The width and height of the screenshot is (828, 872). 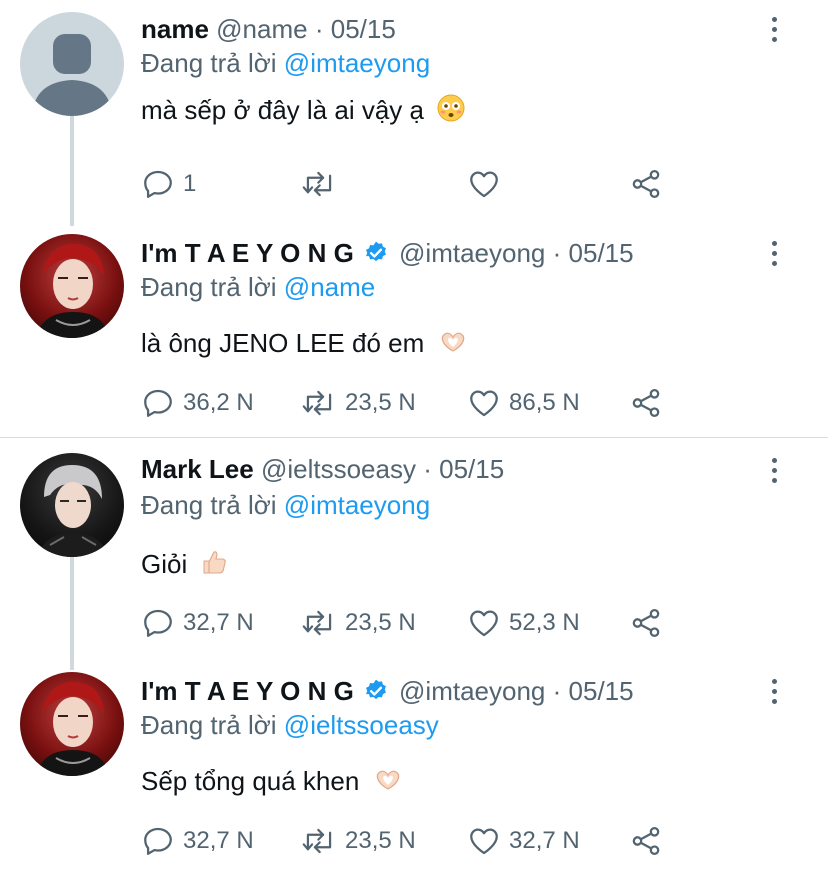 I want to click on like-button, so click(x=488, y=184).